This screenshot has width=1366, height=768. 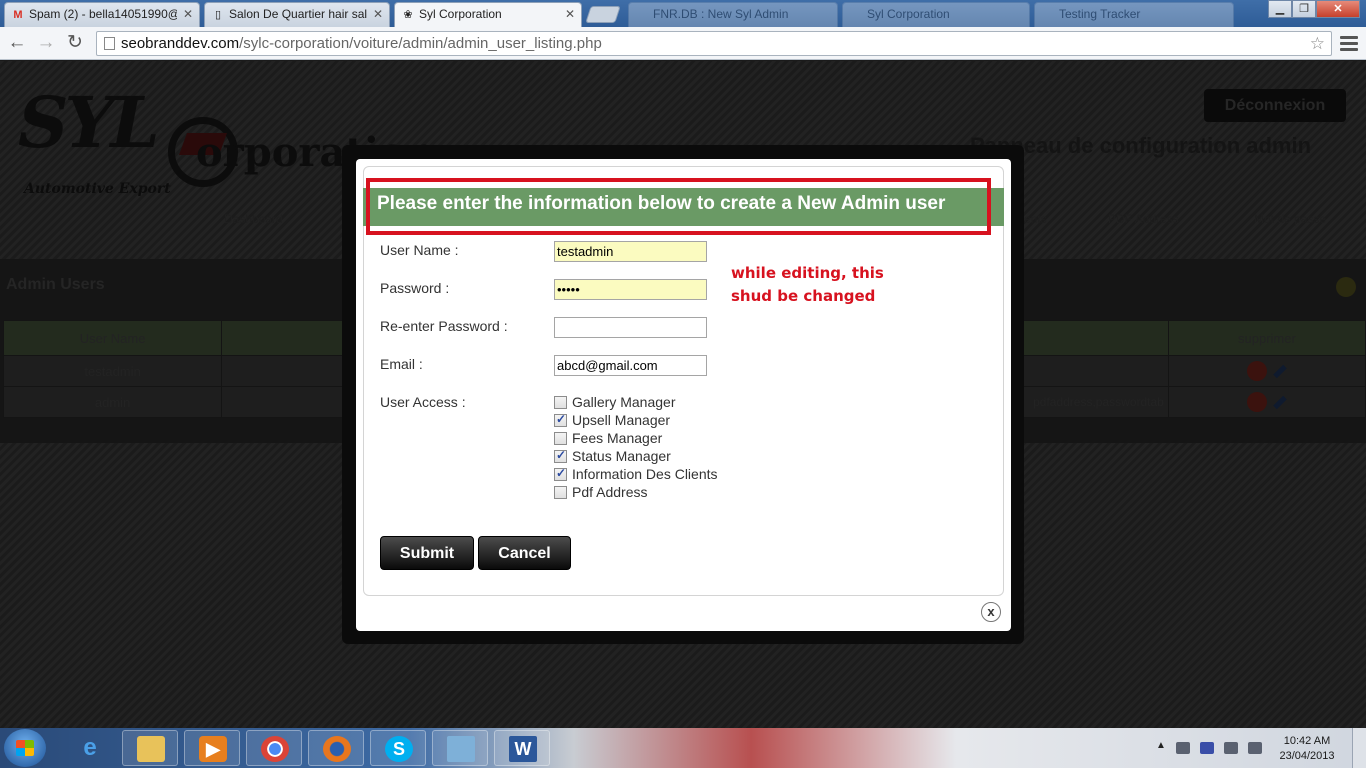 I want to click on taskbar-photo-viewer, so click(x=460, y=748).